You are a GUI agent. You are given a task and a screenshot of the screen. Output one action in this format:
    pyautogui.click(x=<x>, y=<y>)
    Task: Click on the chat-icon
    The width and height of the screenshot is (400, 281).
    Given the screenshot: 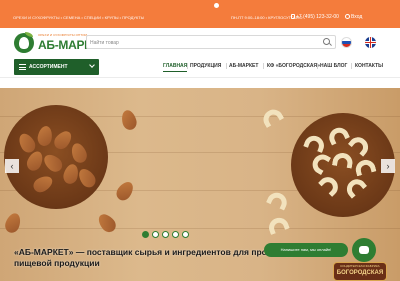 What is the action you would take?
    pyautogui.click(x=364, y=250)
    